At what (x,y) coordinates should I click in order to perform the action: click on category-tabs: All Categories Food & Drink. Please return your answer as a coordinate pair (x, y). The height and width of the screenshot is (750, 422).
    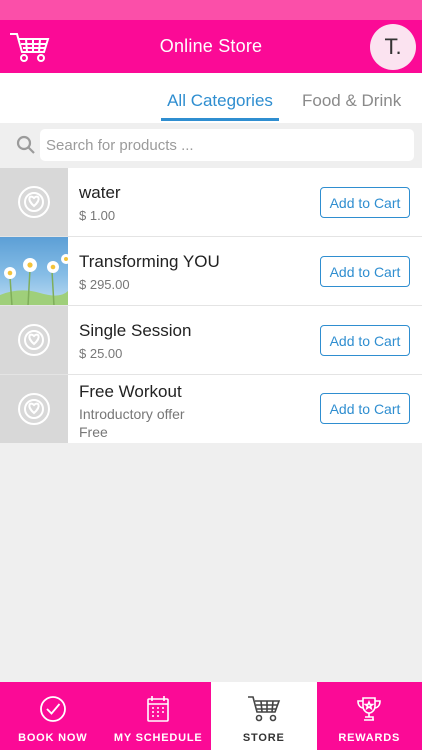
    Looking at the image, I should click on (211, 98).